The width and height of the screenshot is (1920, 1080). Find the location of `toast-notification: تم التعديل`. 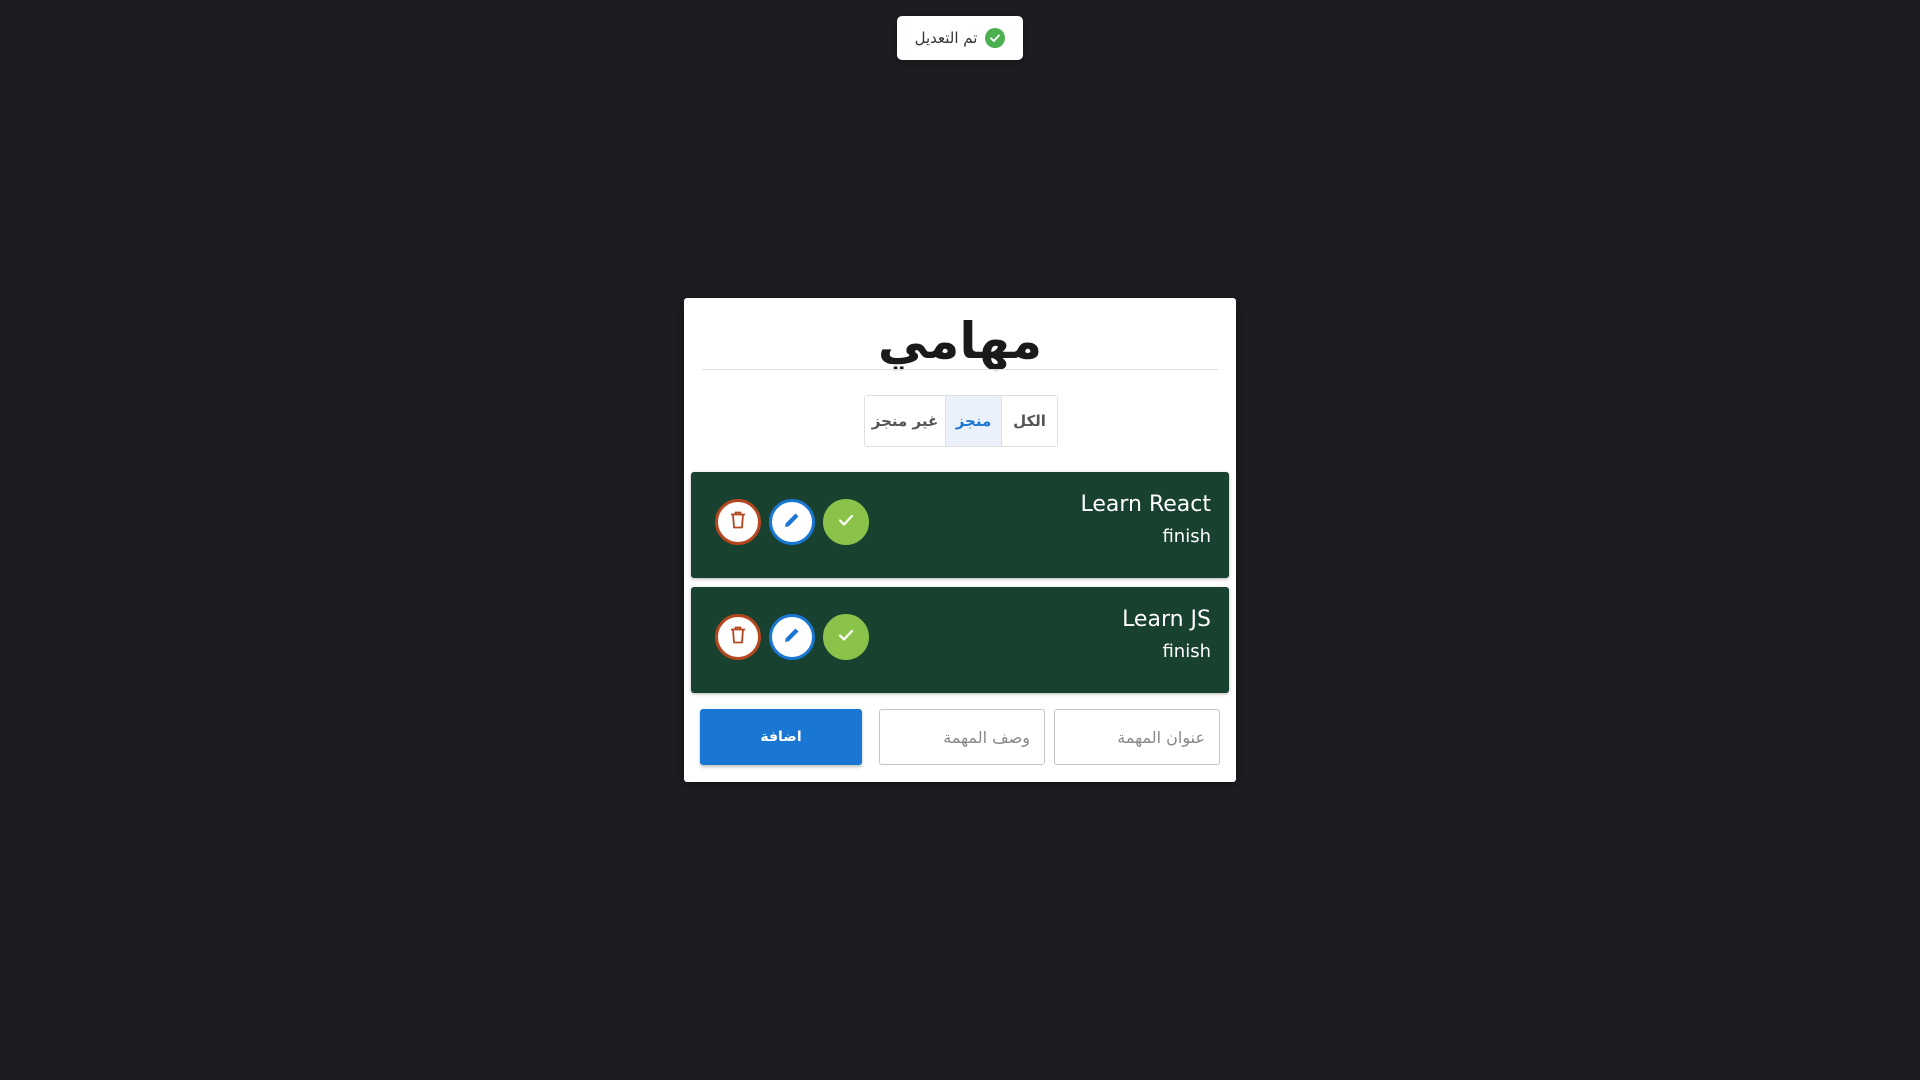

toast-notification: تم التعديل is located at coordinates (960, 38).